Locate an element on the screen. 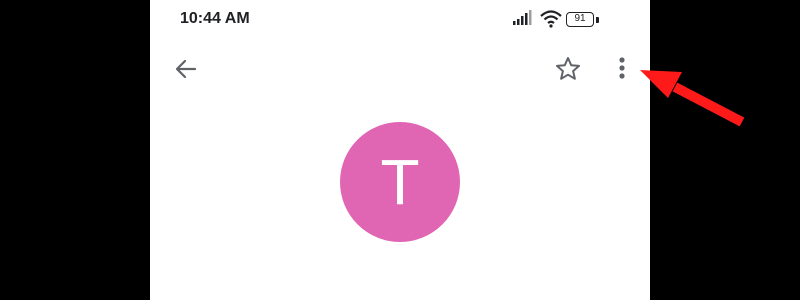  battery-level: 91 is located at coordinates (580, 18).